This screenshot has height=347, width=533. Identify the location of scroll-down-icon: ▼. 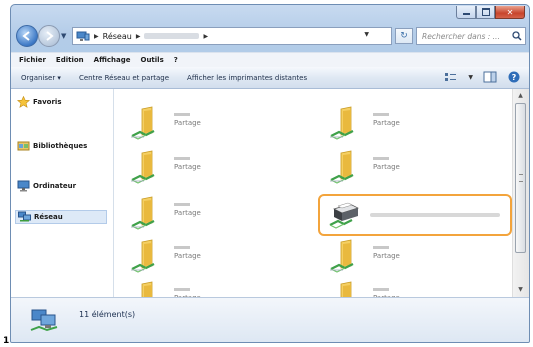
(520, 290).